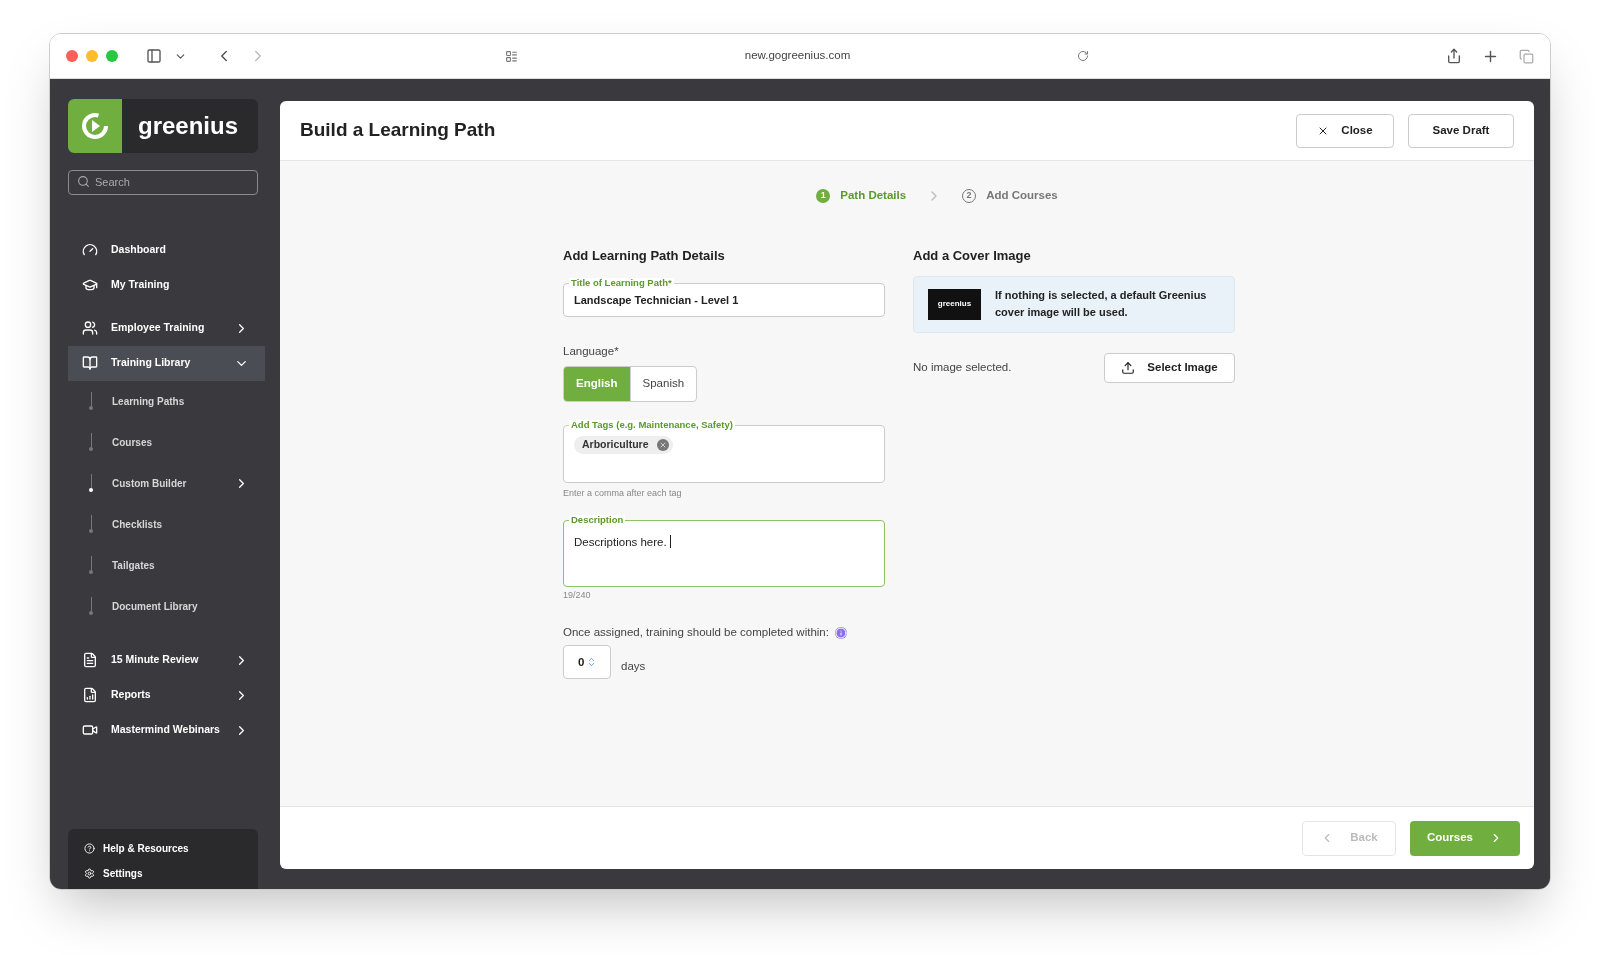 The width and height of the screenshot is (1600, 955). I want to click on nav-item: Dashboard, so click(166, 250).